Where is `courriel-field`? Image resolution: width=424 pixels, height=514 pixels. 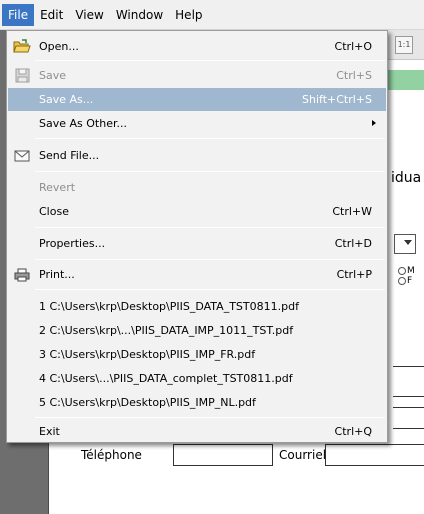 courriel-field is located at coordinates (374, 455).